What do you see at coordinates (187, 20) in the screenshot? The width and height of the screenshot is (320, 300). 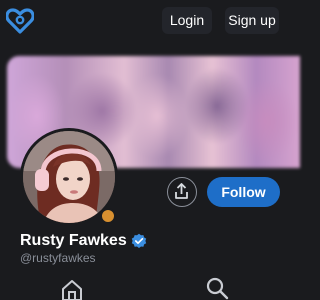 I see `login-button: Login` at bounding box center [187, 20].